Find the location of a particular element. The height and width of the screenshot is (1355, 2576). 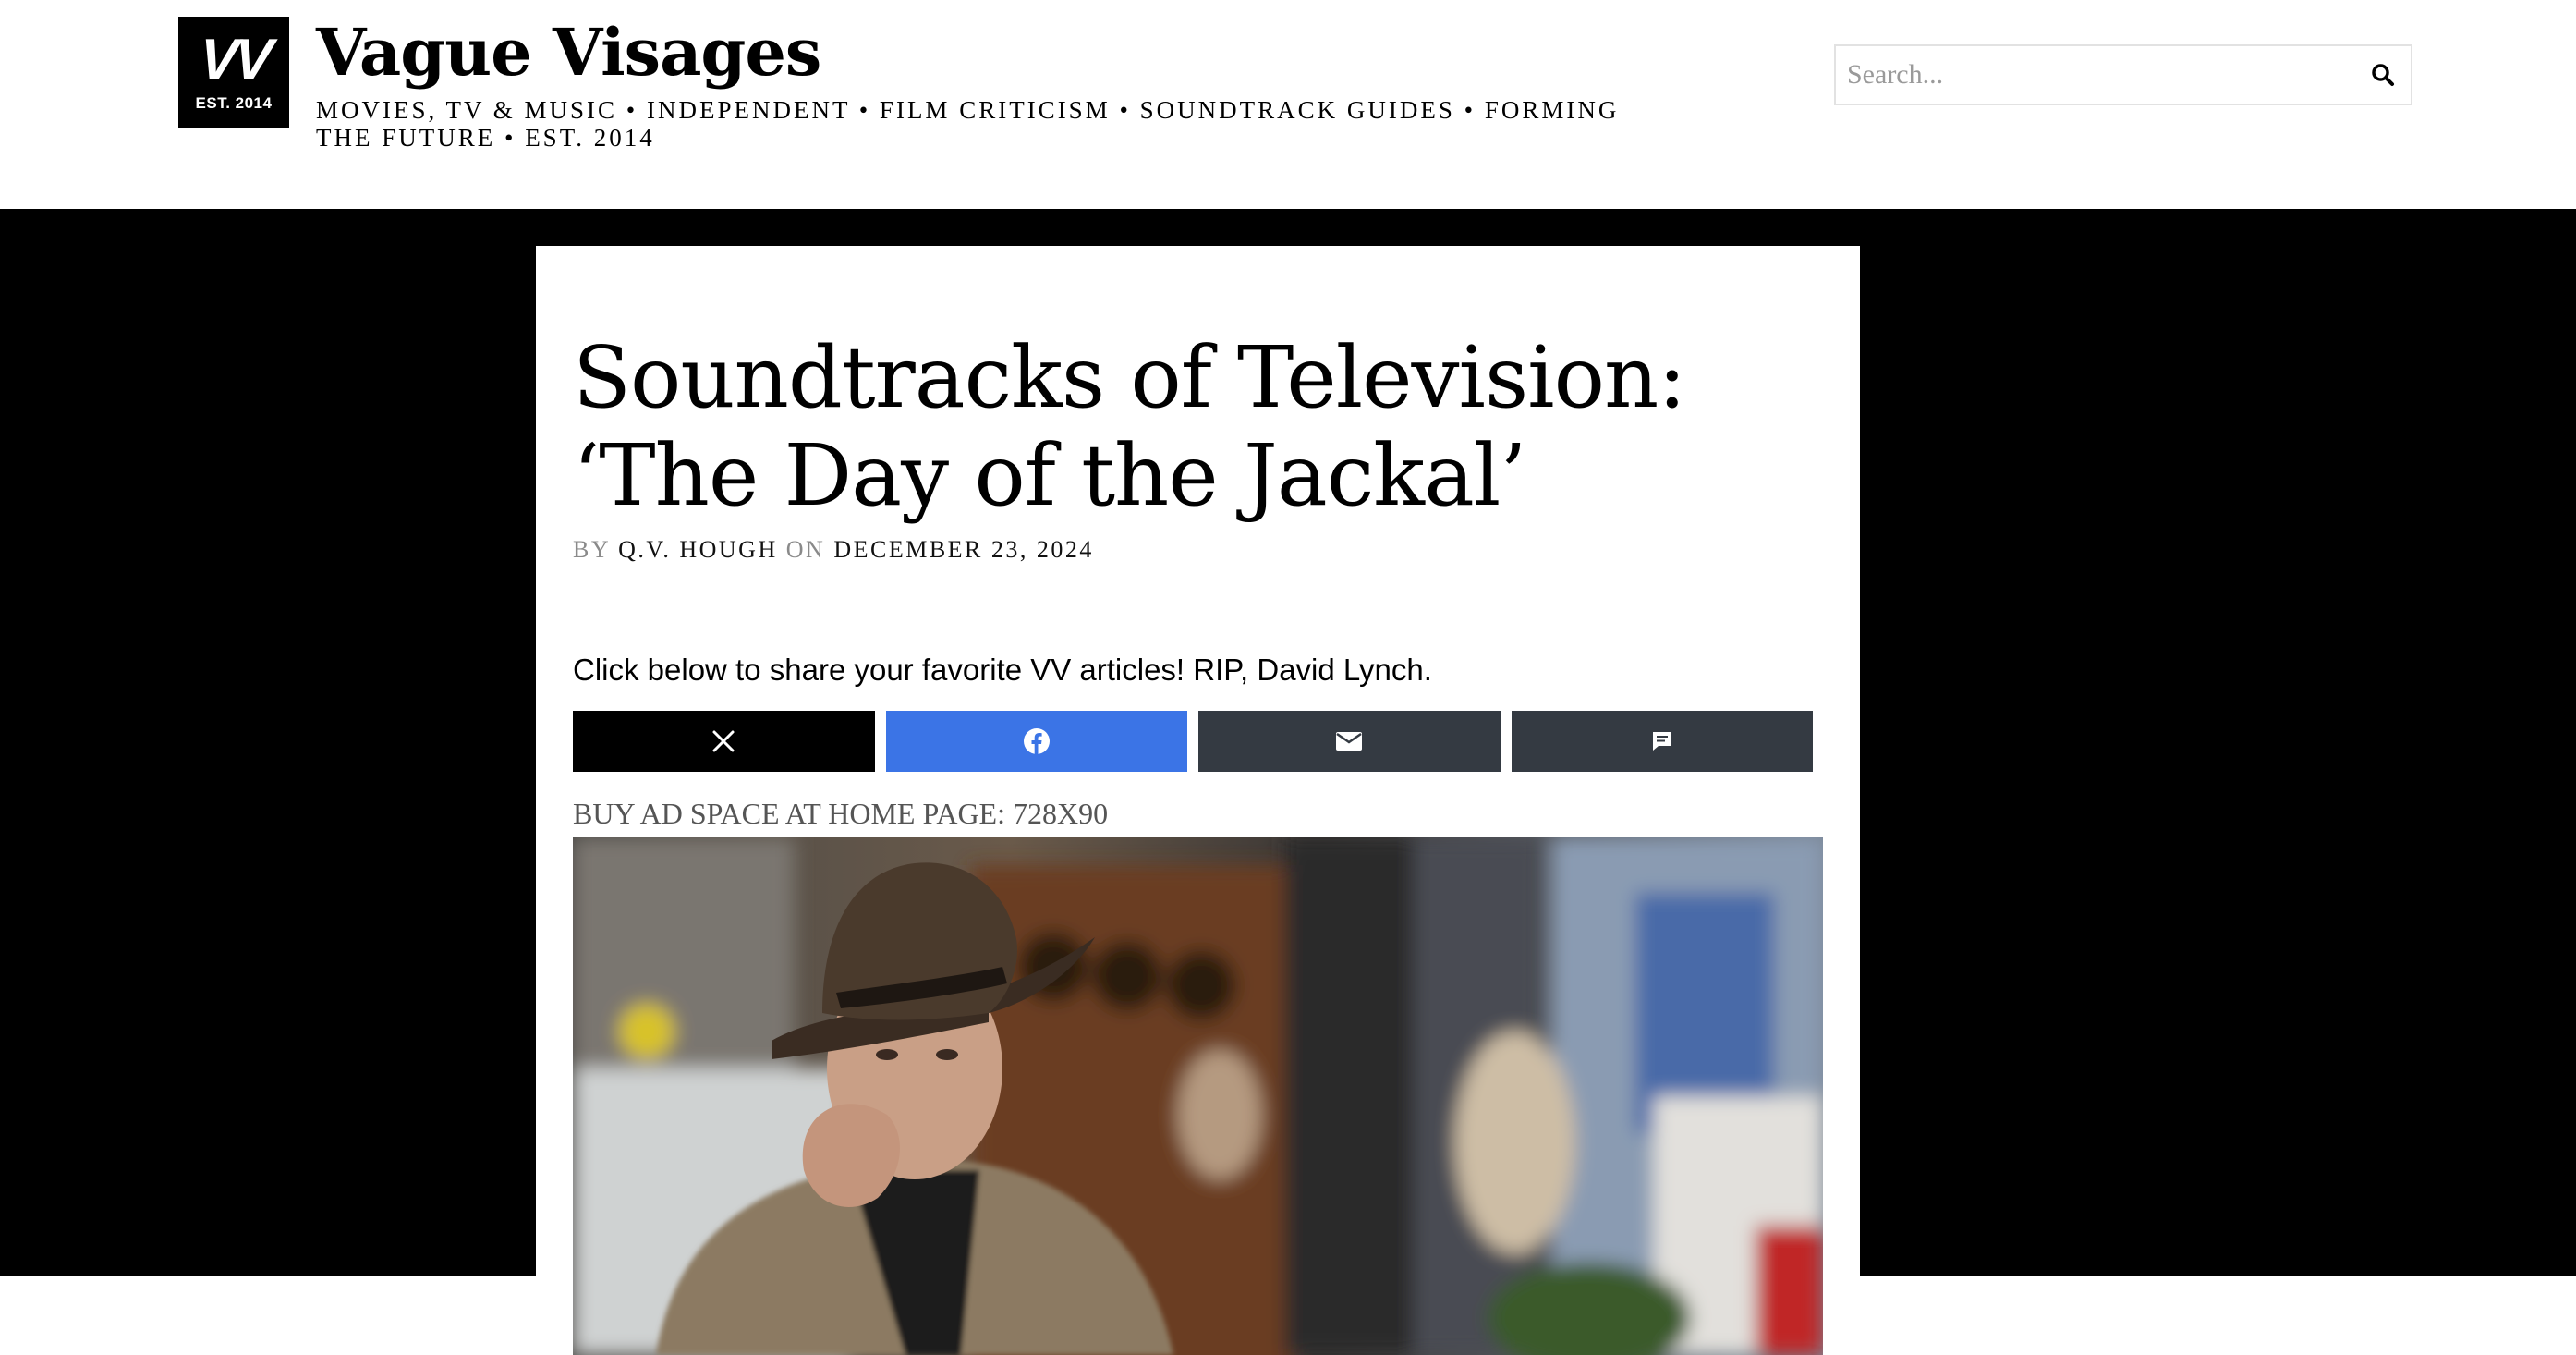

ad-space-label: BUY AD SPACE AT HOME PAGE: 728X90 is located at coordinates (840, 814).